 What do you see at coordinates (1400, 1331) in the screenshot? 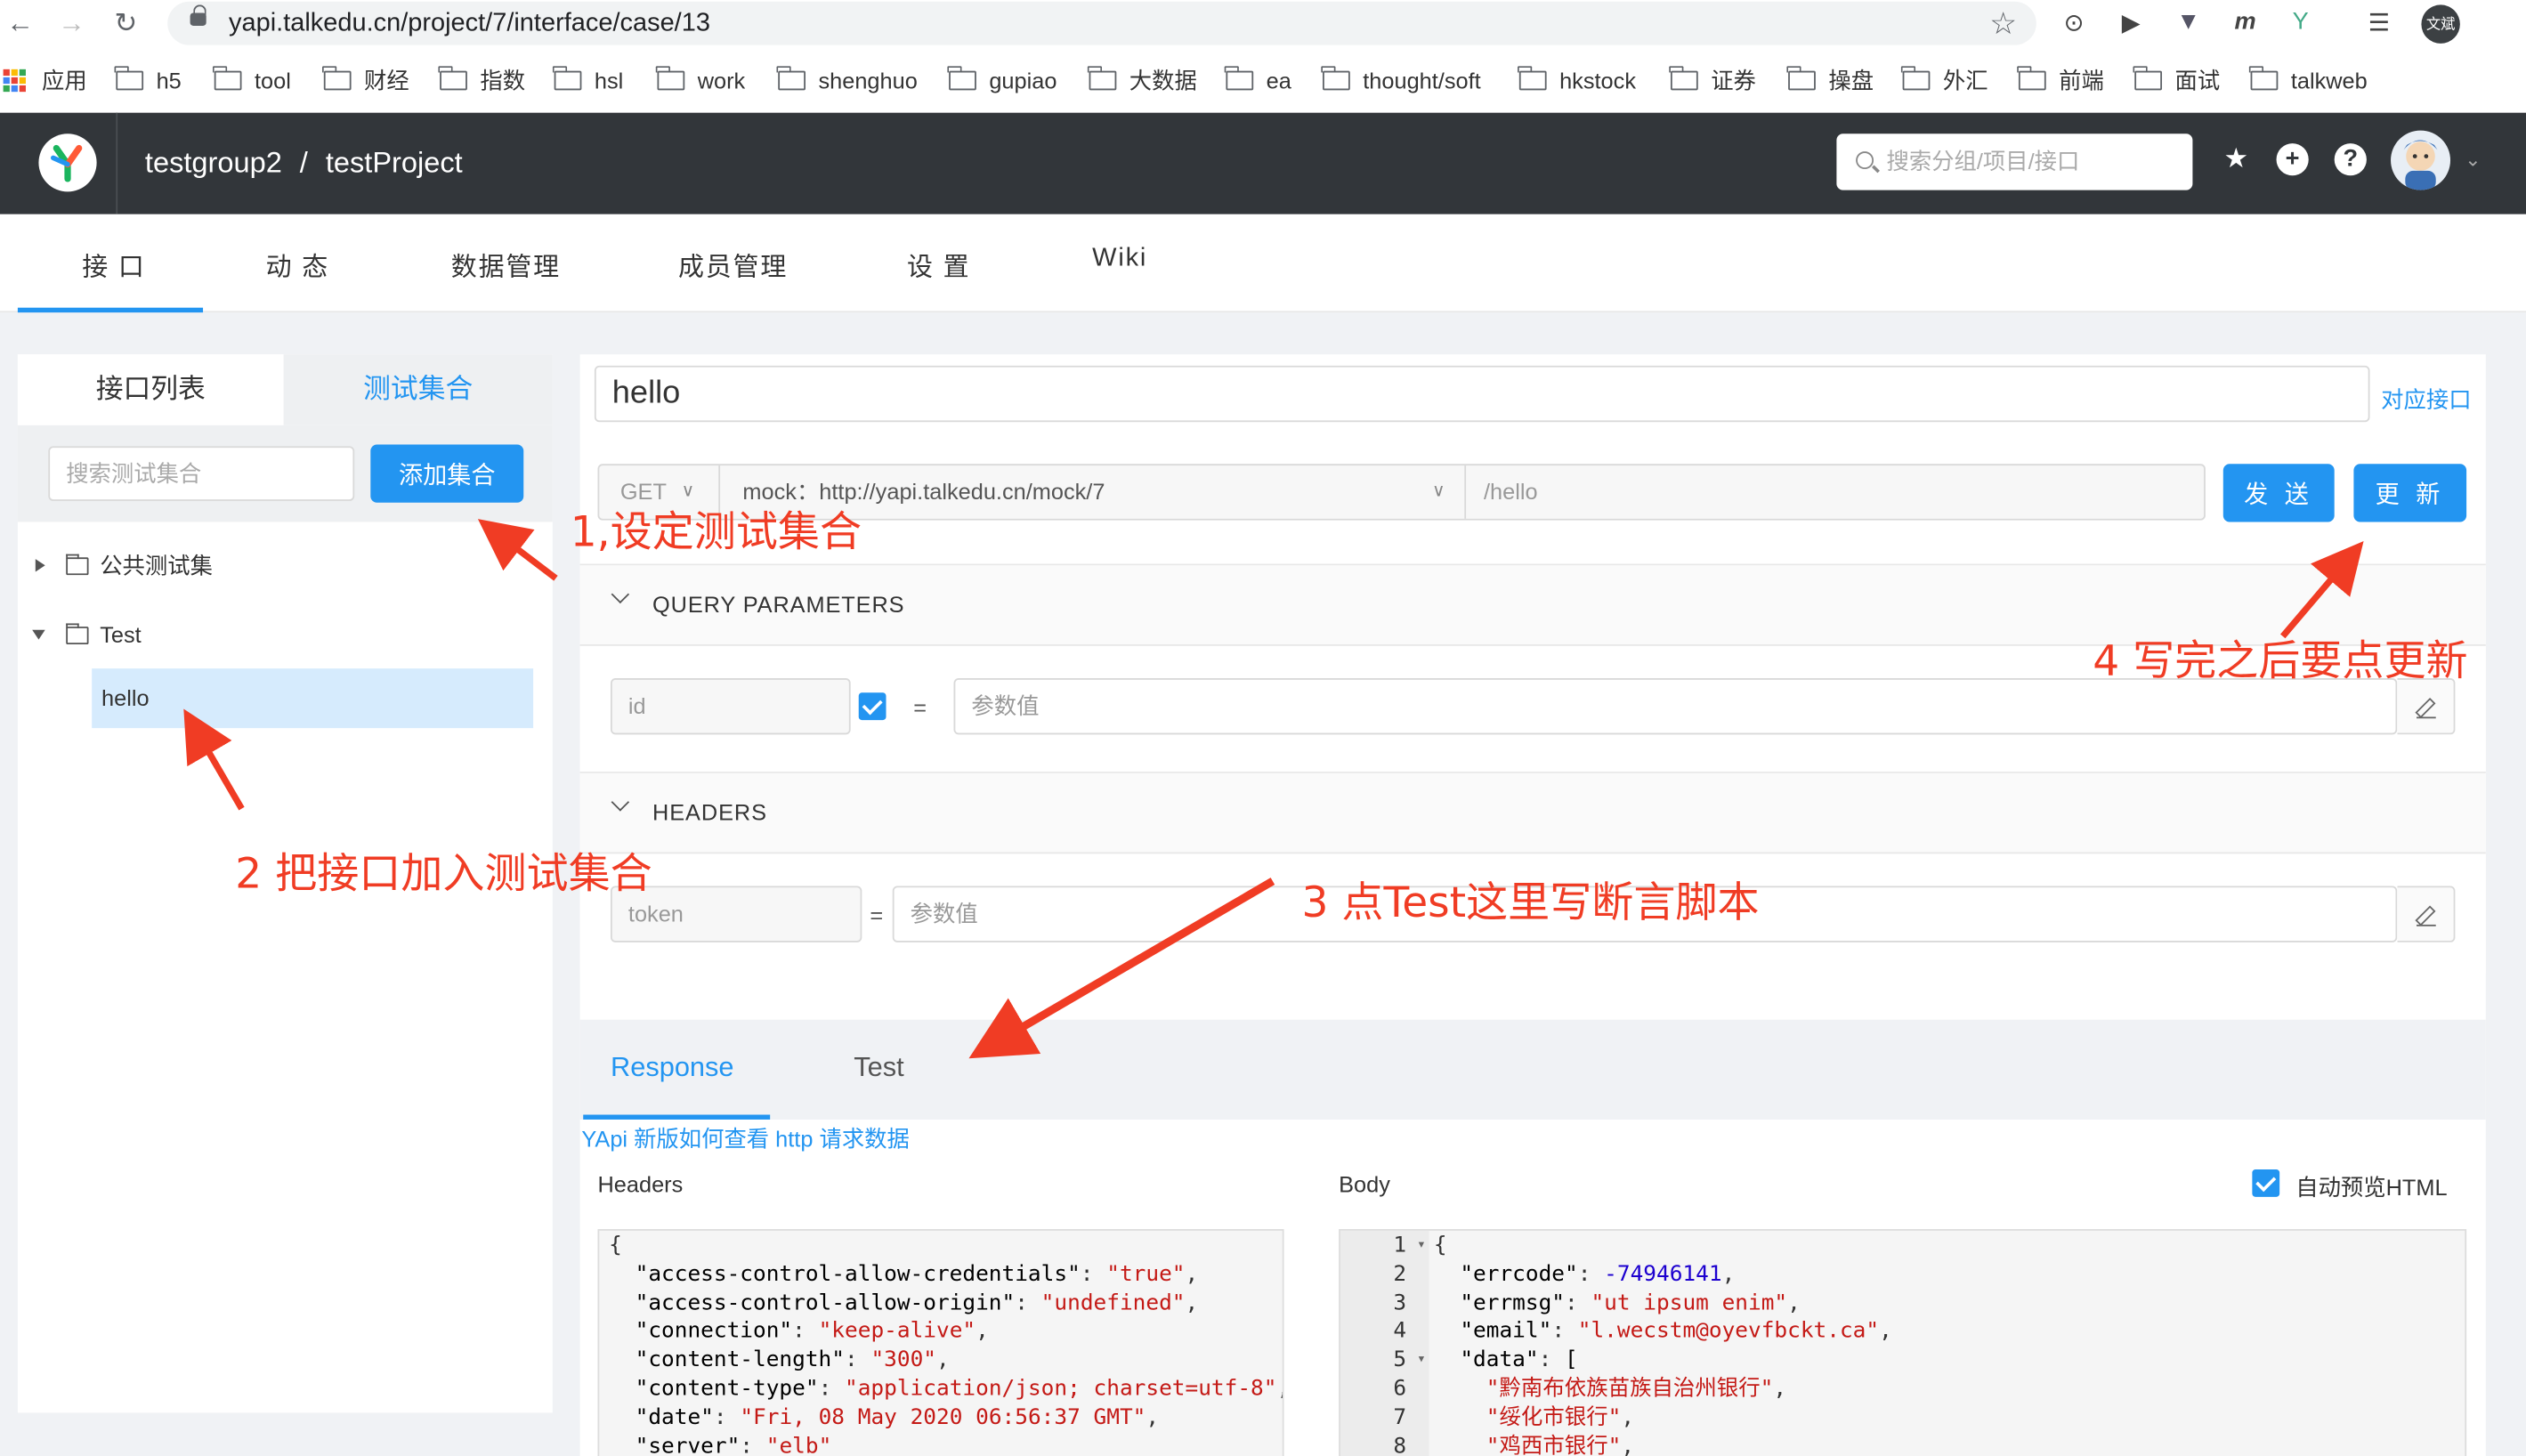
I see `line-number: 4` at bounding box center [1400, 1331].